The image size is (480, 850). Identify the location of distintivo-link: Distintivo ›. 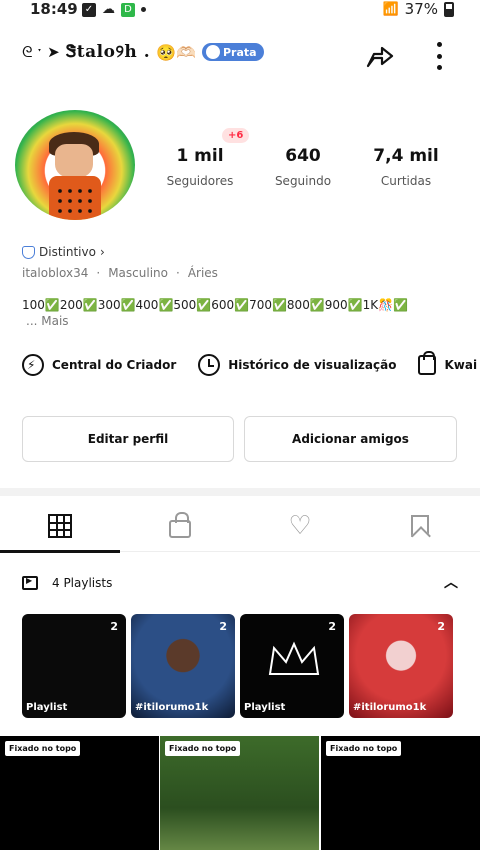
(63, 252).